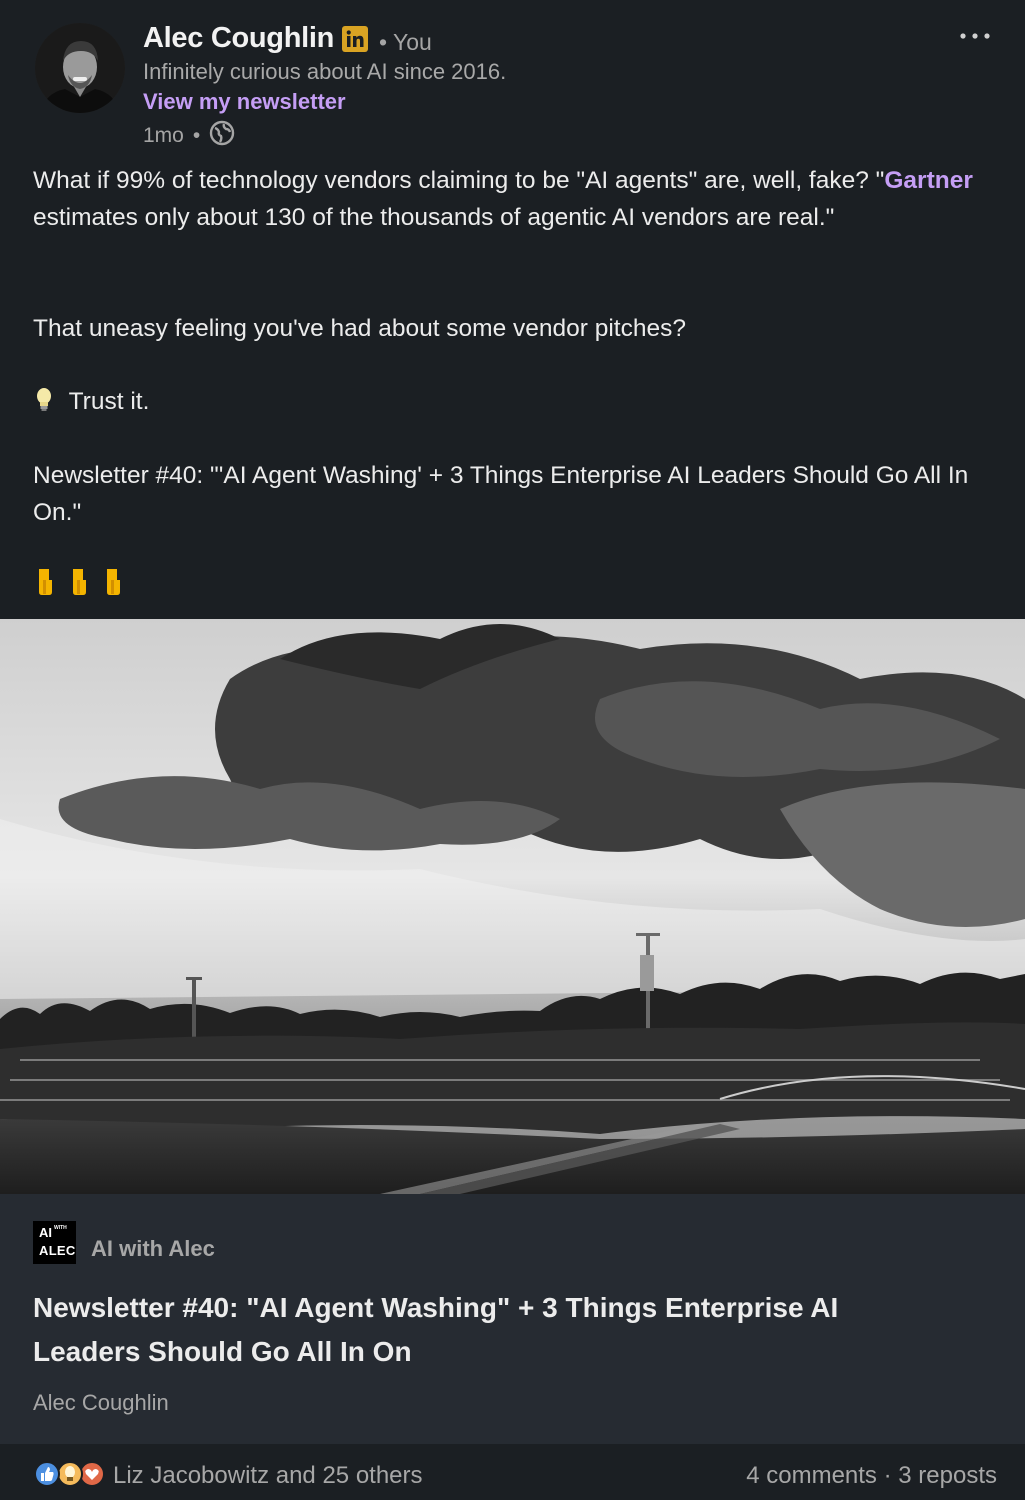 The image size is (1025, 1500). What do you see at coordinates (928, 180) in the screenshot?
I see `gartner-mention-link: Gartner` at bounding box center [928, 180].